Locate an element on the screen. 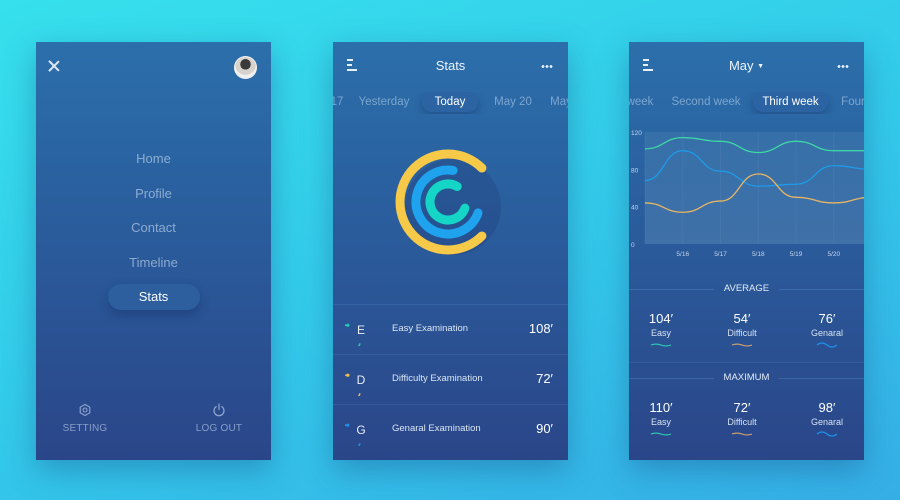 This screenshot has width=900, height=500. exam-name: Difficulty Examination is located at coordinates (437, 378).